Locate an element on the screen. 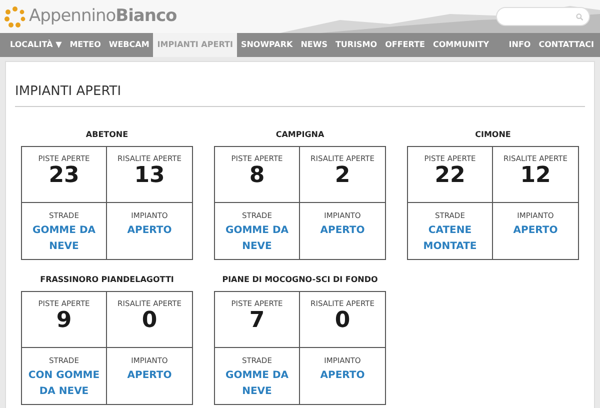 The width and height of the screenshot is (600, 408). resort-name: ABETONE is located at coordinates (107, 134).